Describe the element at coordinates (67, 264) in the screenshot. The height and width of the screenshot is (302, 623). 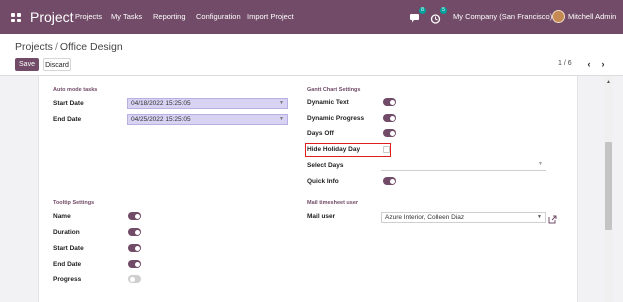
I see `tooltip-end-date-label: End Date` at that location.